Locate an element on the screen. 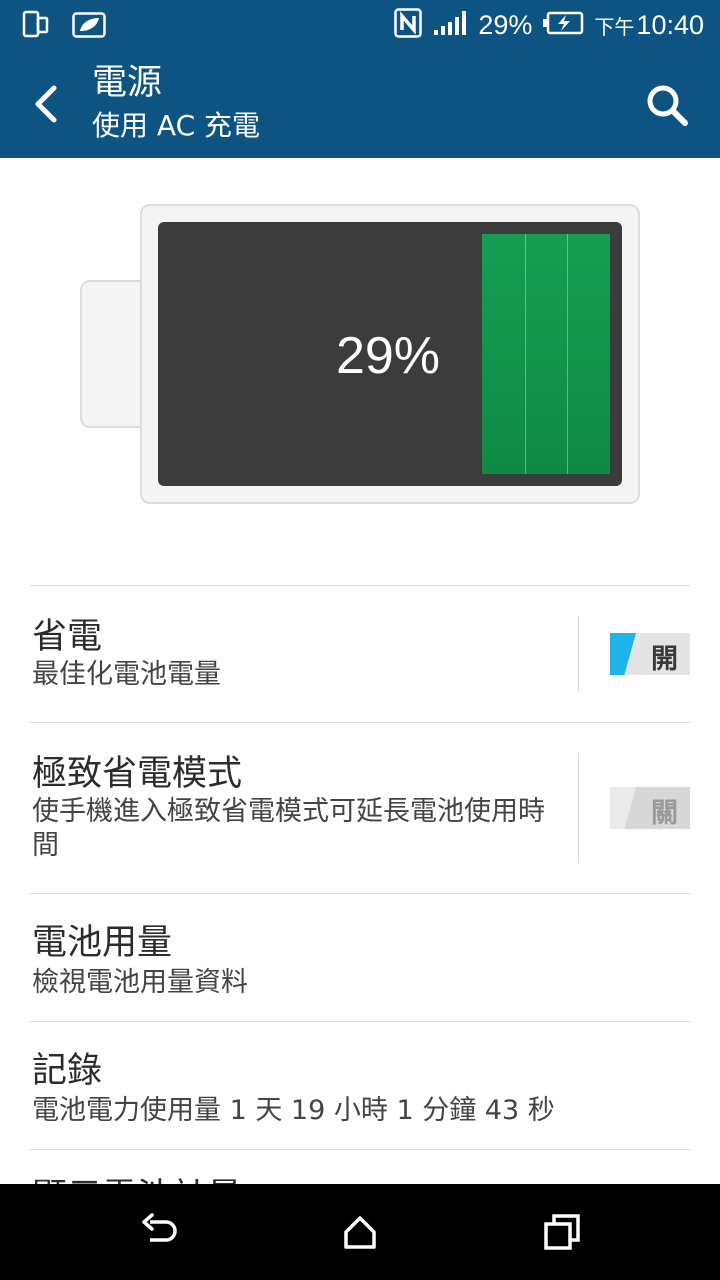 The image size is (720, 1280). item-title: 記錄 is located at coordinates (67, 1071).